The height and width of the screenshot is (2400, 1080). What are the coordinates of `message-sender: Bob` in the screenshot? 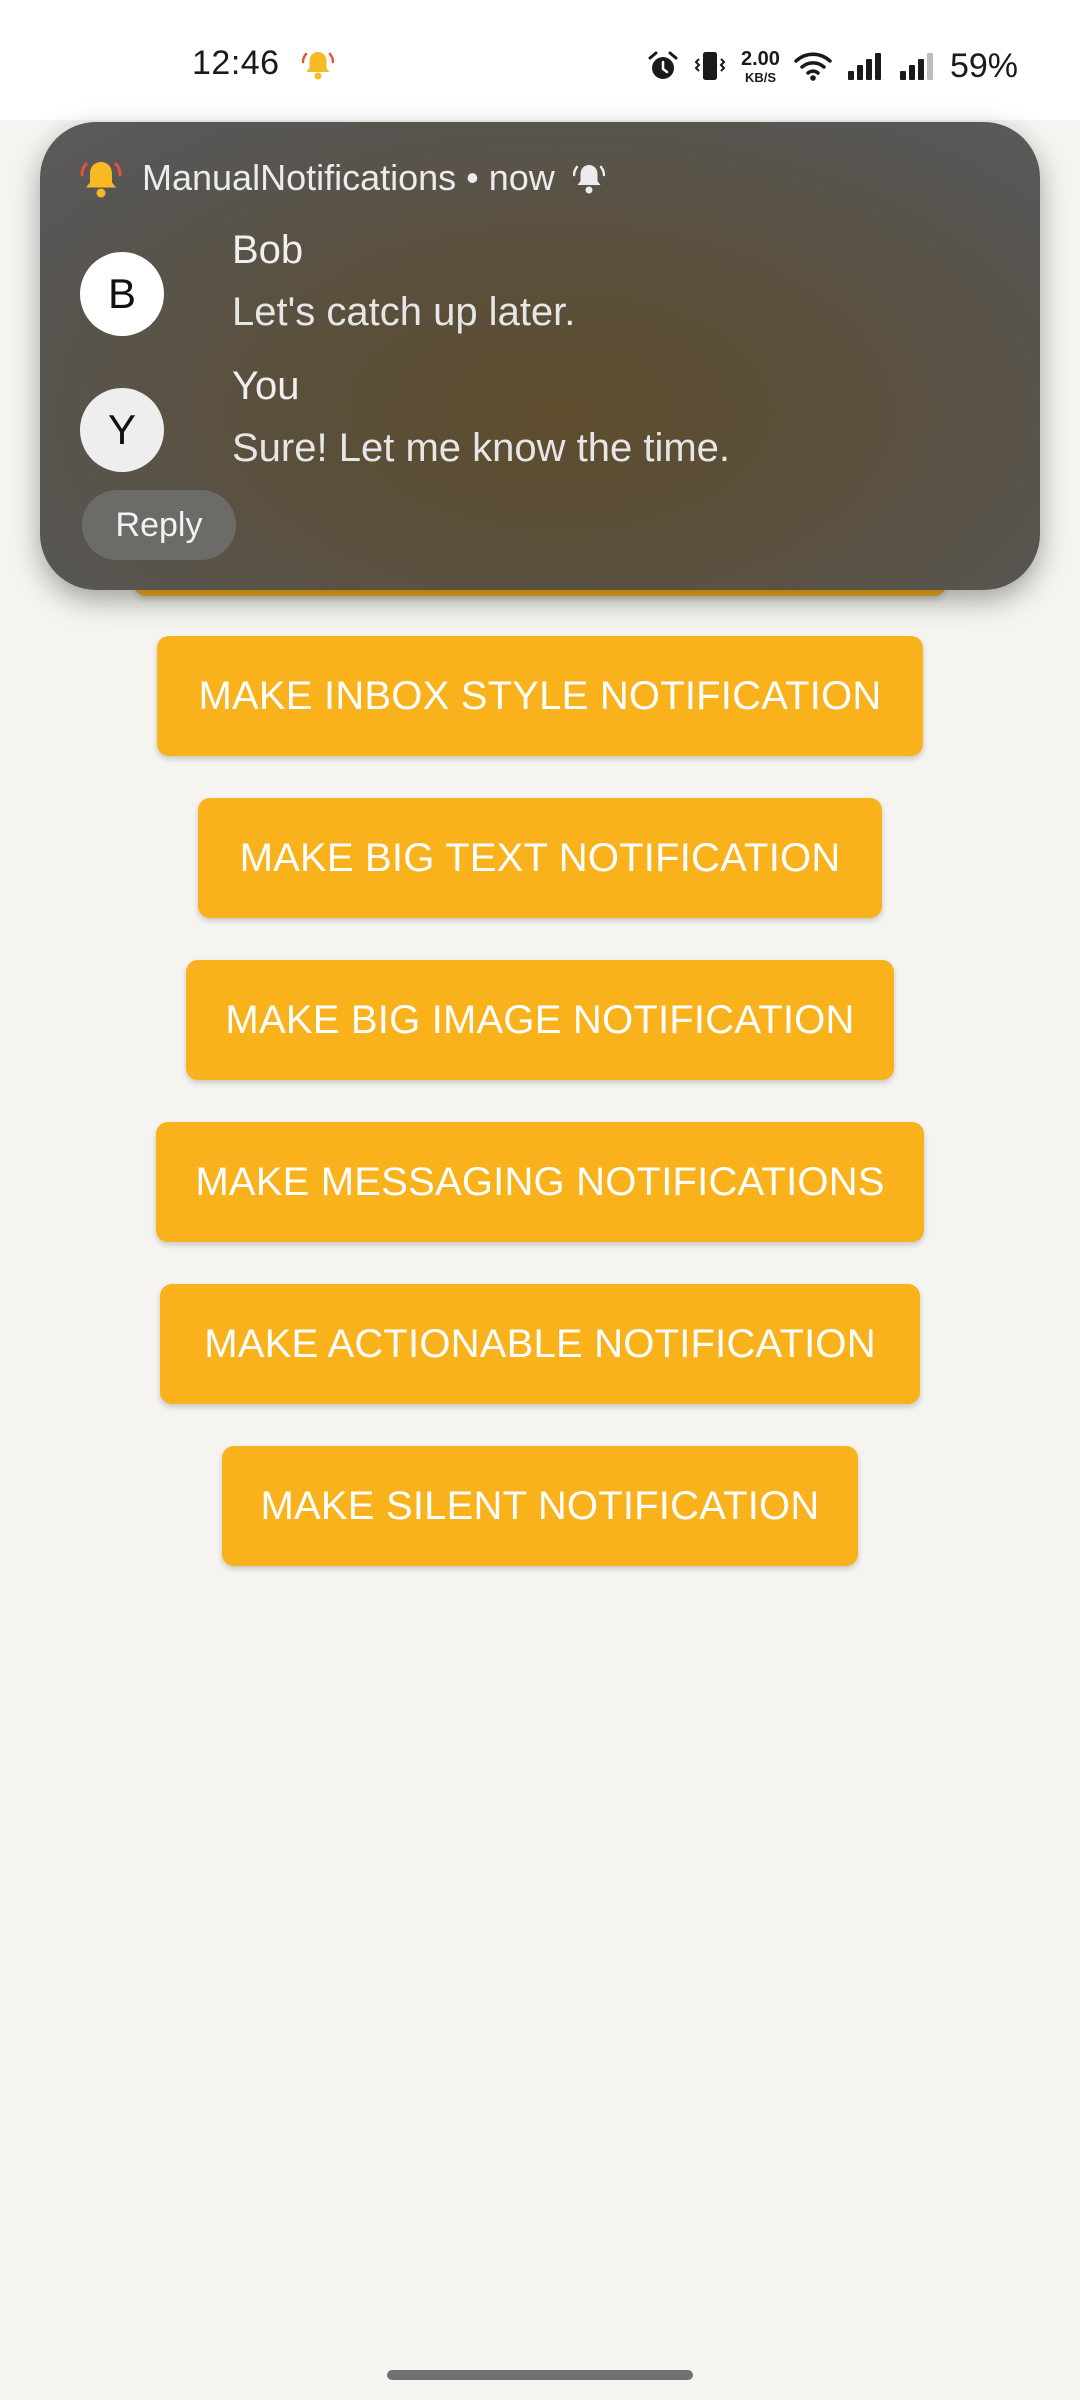 It's located at (268, 250).